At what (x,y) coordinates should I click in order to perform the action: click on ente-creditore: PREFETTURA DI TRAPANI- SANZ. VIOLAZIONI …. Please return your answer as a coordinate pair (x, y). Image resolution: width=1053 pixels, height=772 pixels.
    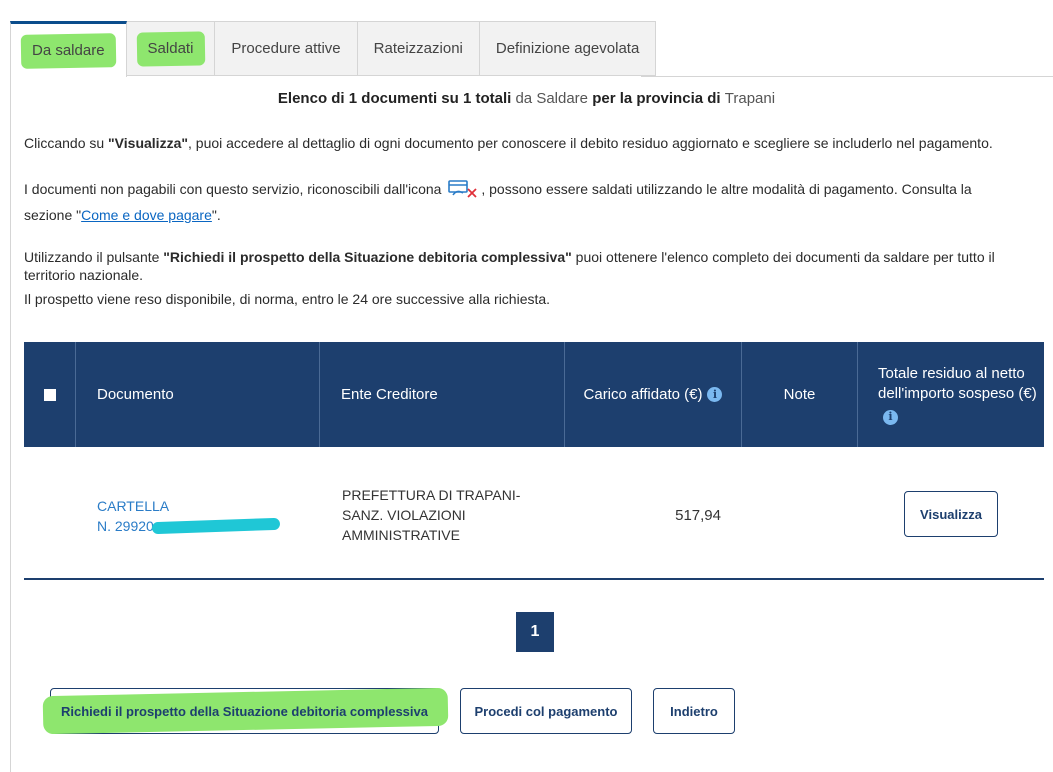
    Looking at the image, I should click on (431, 515).